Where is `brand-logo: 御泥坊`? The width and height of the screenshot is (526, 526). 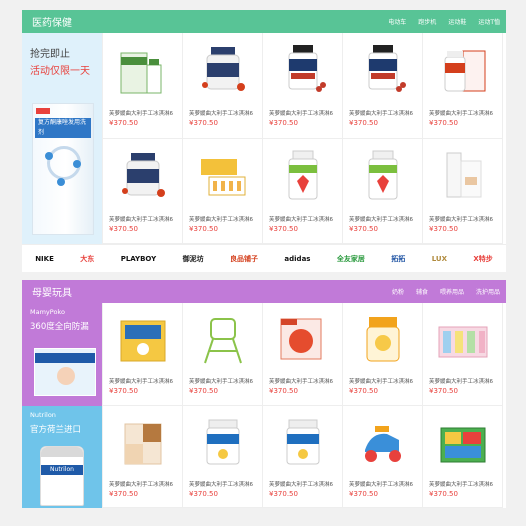 brand-logo: 御泥坊 is located at coordinates (193, 259).